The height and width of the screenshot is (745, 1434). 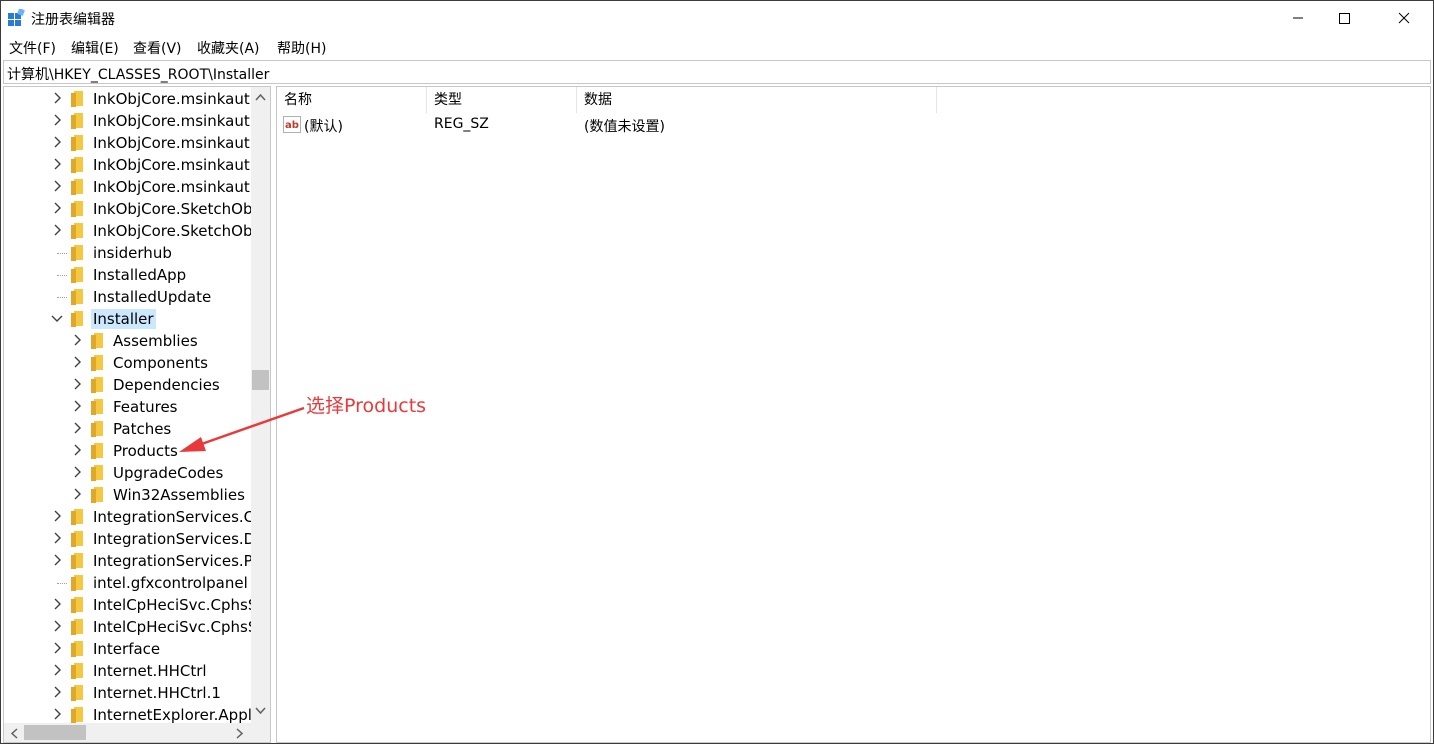 What do you see at coordinates (177, 561) in the screenshot?
I see `tree-item-label: IntegrationServices.Pa` at bounding box center [177, 561].